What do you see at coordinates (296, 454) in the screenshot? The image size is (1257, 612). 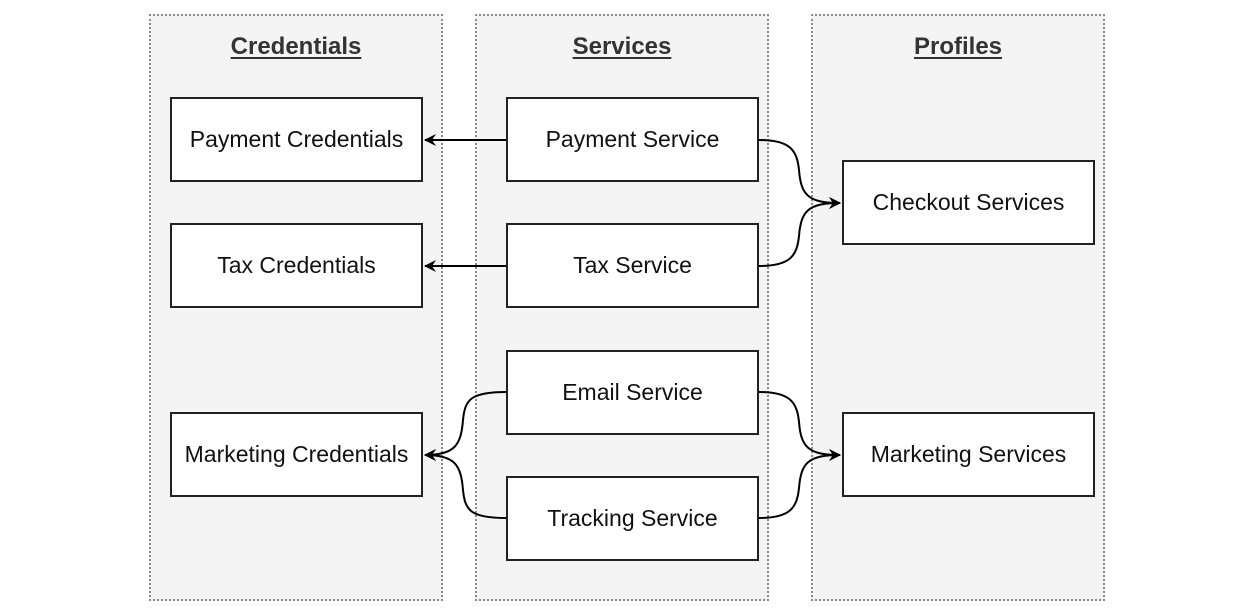 I see `node-marketing-credentials: Marketing Credentials` at bounding box center [296, 454].